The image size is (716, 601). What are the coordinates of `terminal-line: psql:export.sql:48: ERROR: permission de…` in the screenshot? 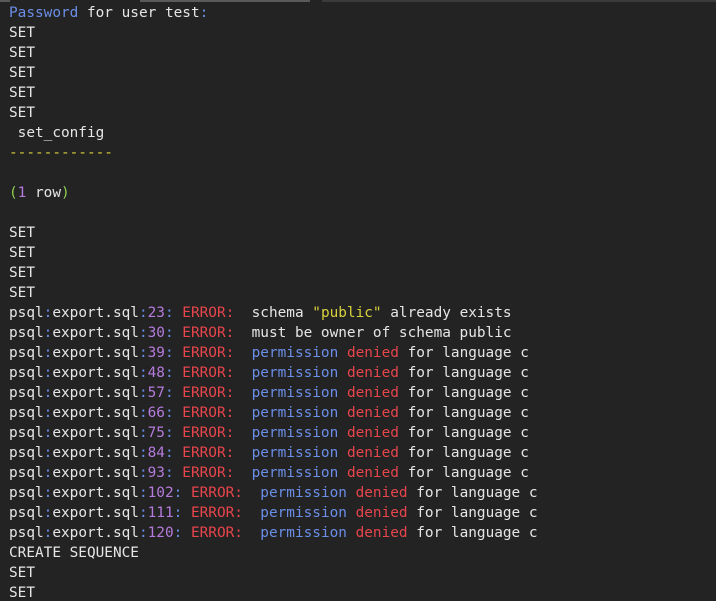 It's located at (273, 373).